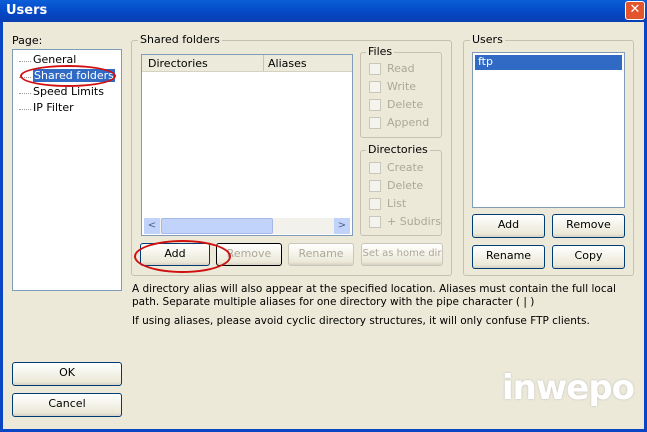 The width and height of the screenshot is (647, 432). Describe the element at coordinates (405, 224) in the screenshot. I see `checkbox-subdirs: + Subdirs` at that location.